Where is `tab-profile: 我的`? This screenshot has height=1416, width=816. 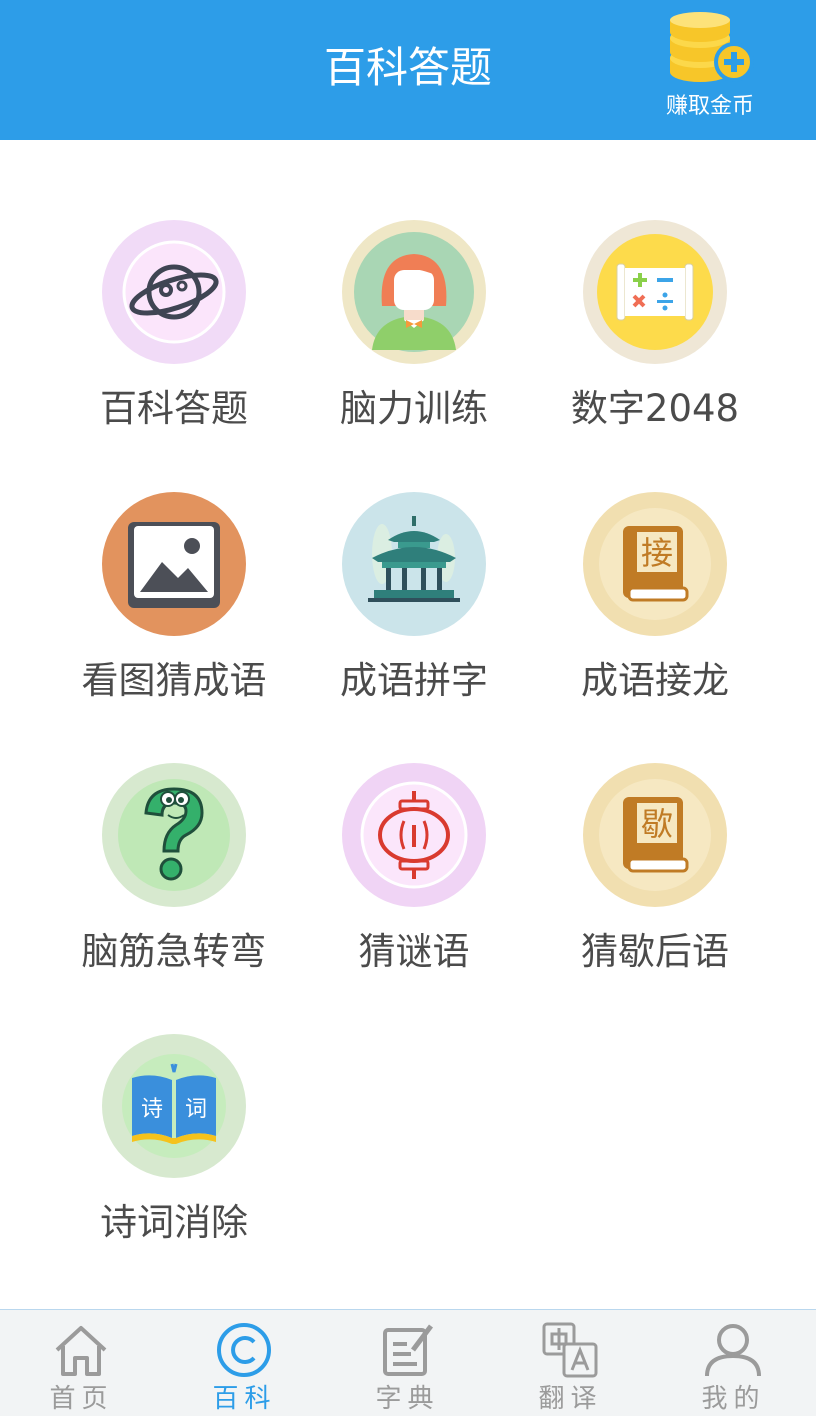
tab-profile: 我的 is located at coordinates (733, 1363).